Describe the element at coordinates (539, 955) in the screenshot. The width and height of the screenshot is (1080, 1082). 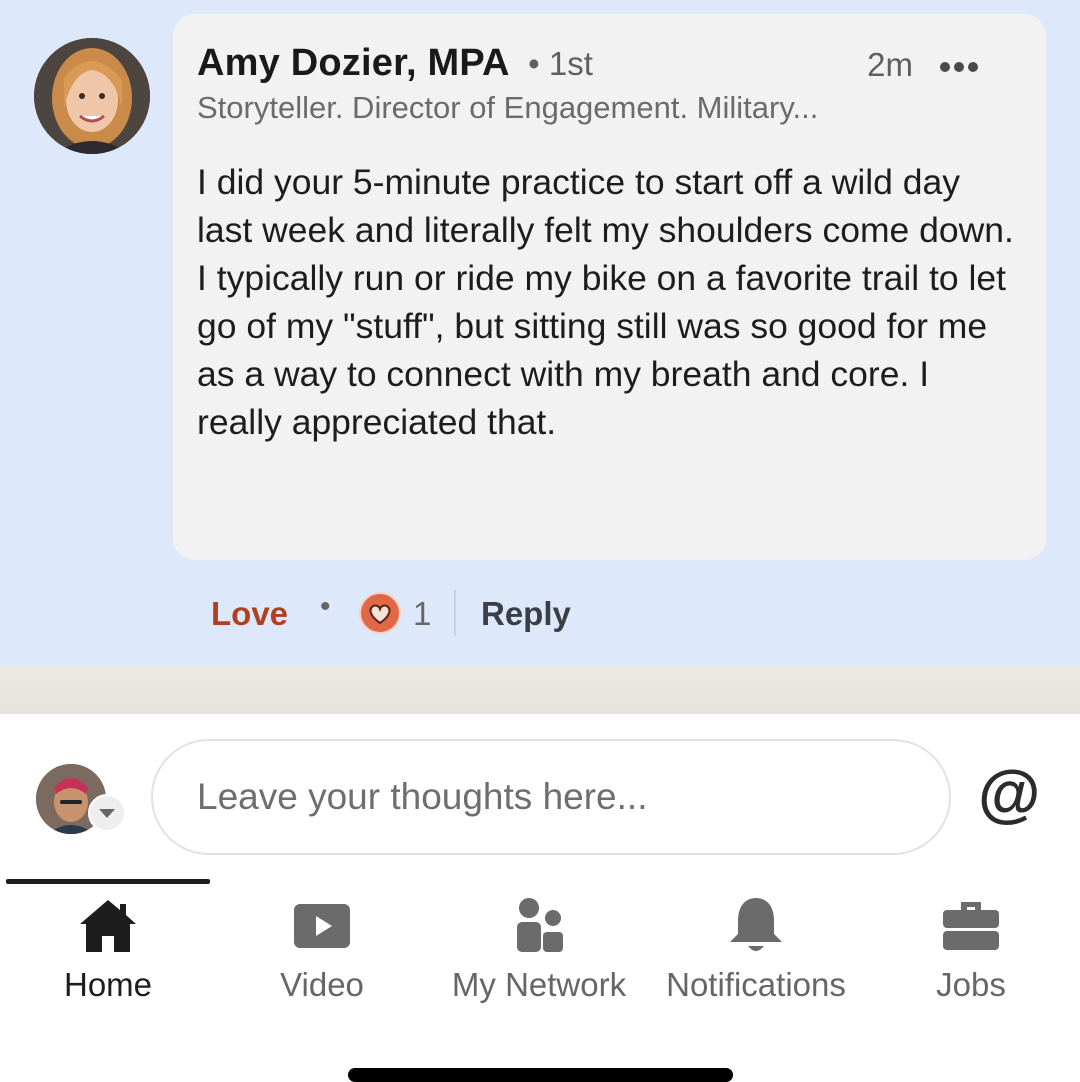
I see `nav-item-my-network: My Network` at that location.